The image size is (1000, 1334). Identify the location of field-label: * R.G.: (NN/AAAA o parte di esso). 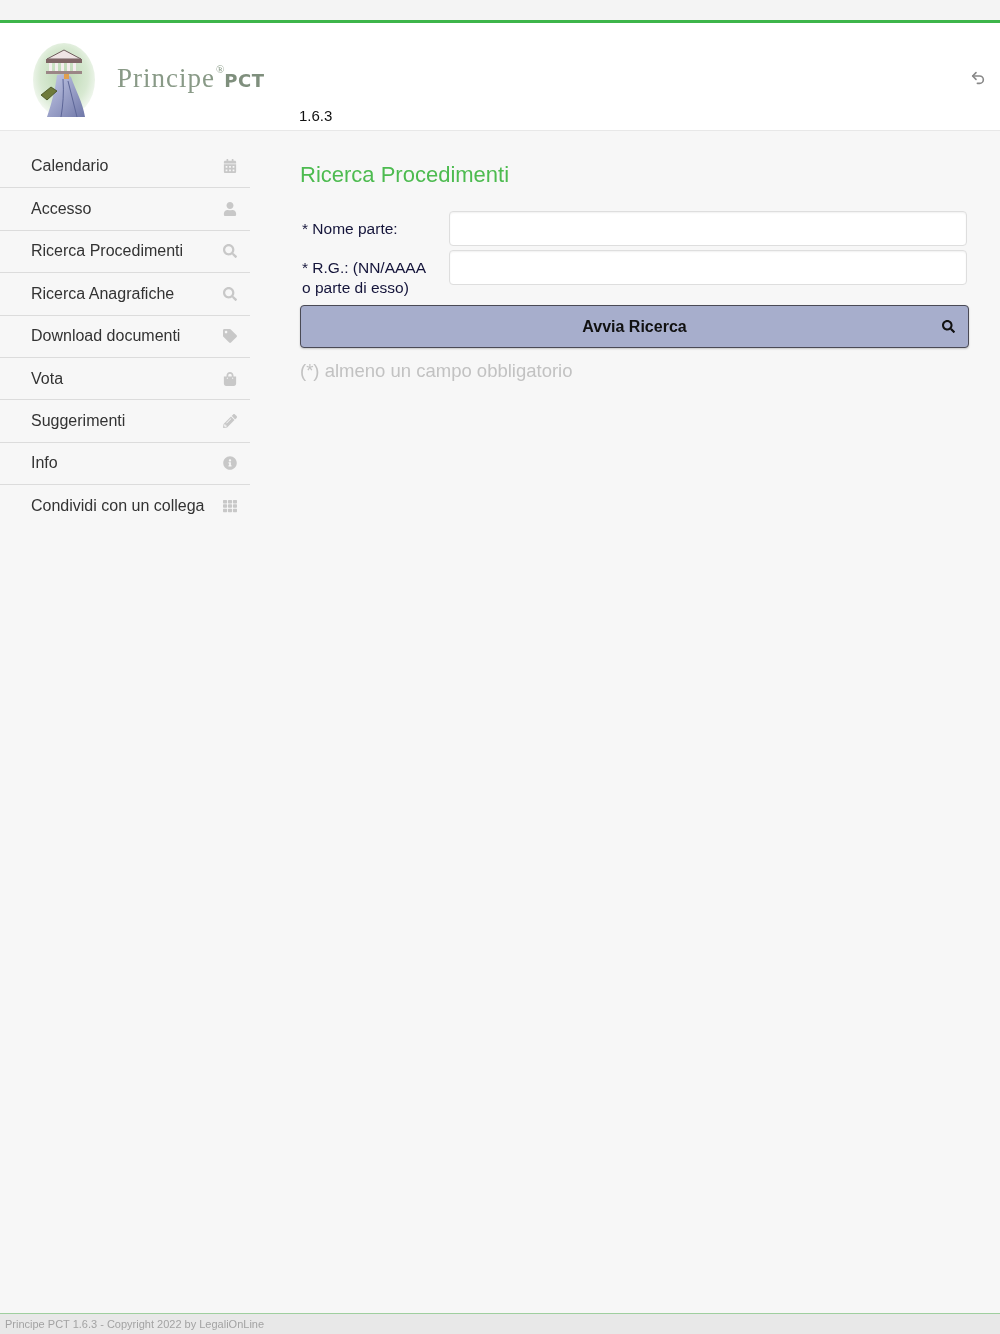
(364, 278).